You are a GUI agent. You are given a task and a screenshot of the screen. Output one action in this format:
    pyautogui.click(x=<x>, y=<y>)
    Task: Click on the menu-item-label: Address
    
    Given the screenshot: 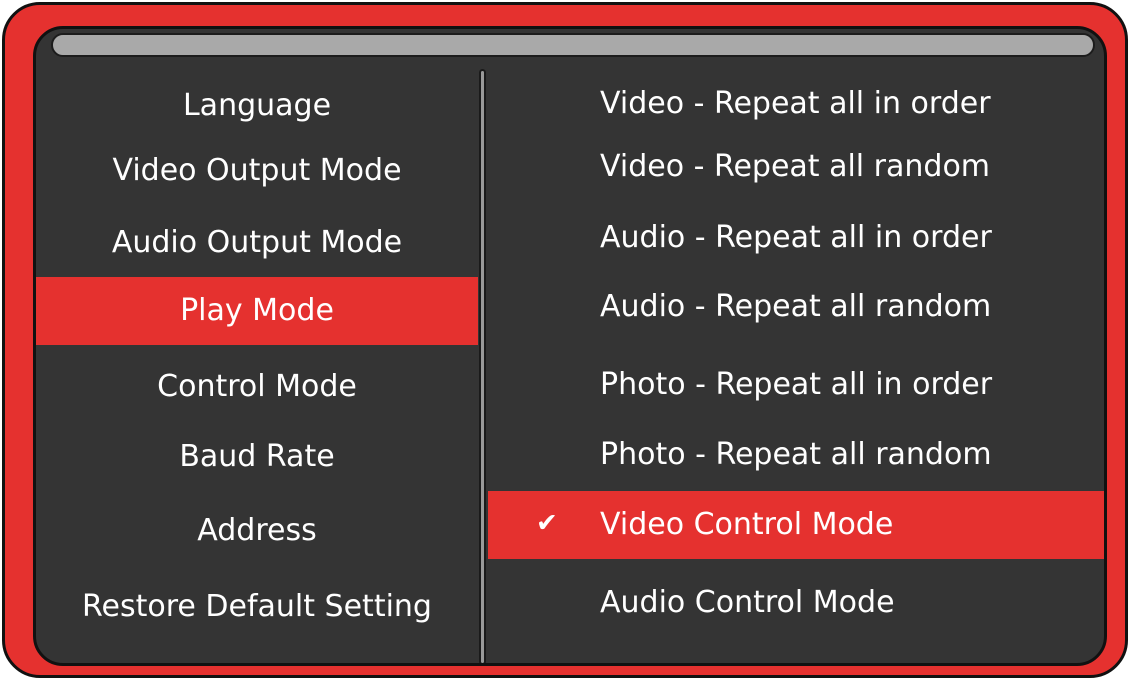 What is the action you would take?
    pyautogui.click(x=257, y=530)
    